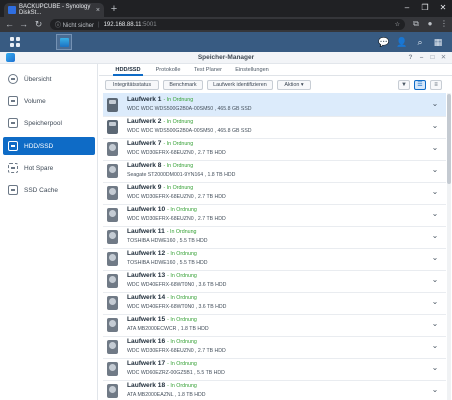 This screenshot has height=400, width=452. Describe the element at coordinates (432, 58) in the screenshot. I see `maximize-button: □` at that location.